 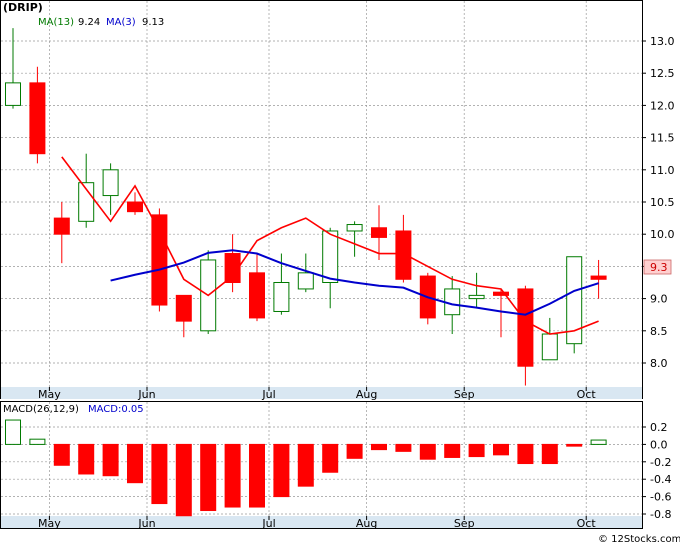 What do you see at coordinates (321, 393) in the screenshot?
I see `price-x-axis-band` at bounding box center [321, 393].